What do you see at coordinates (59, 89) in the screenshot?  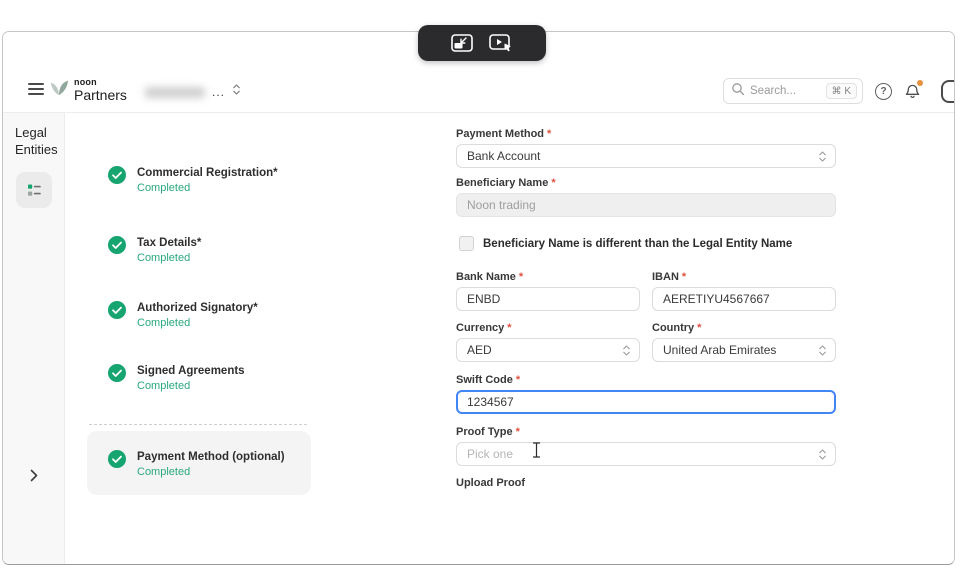 I see `noon-partners-logo-icon` at bounding box center [59, 89].